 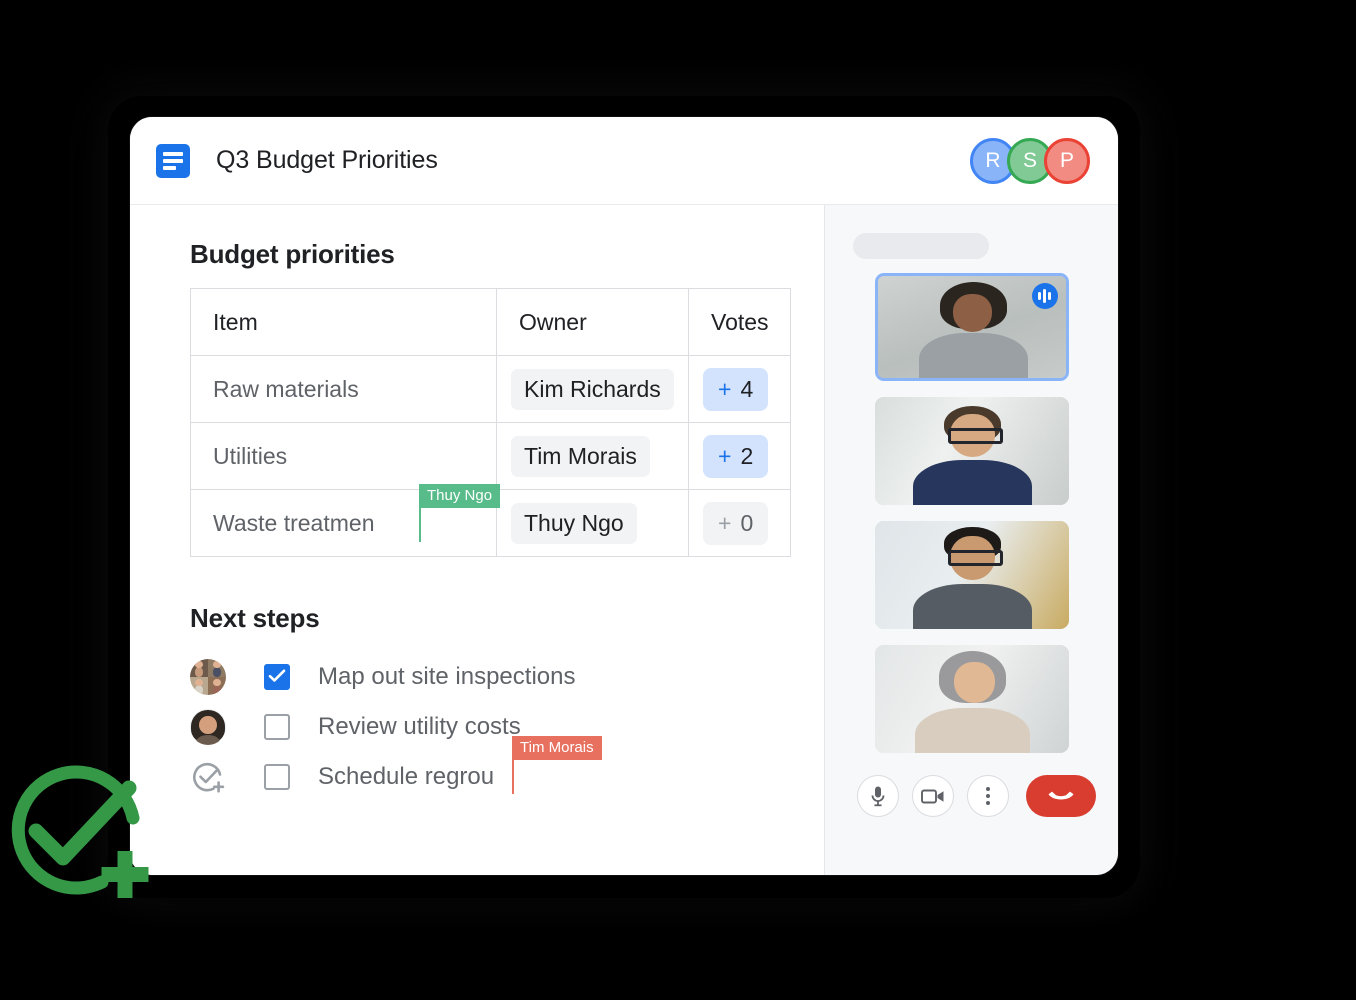 I want to click on task-row: Review utility costs, so click(x=507, y=727).